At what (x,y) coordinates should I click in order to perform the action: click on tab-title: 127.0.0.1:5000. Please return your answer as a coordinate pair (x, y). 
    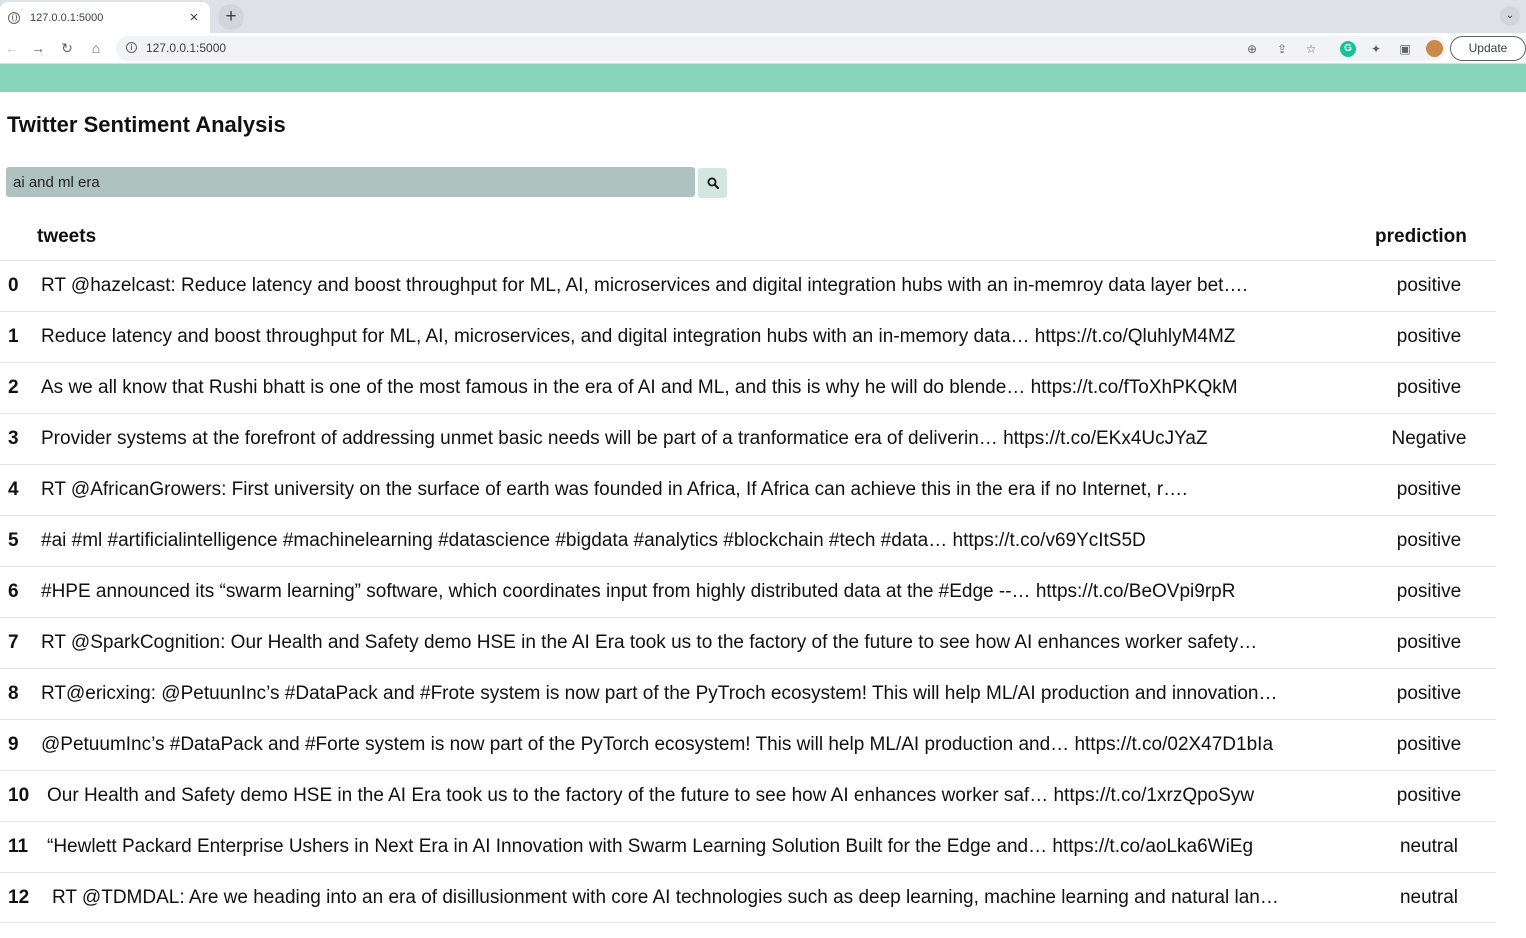
    Looking at the image, I should click on (67, 17).